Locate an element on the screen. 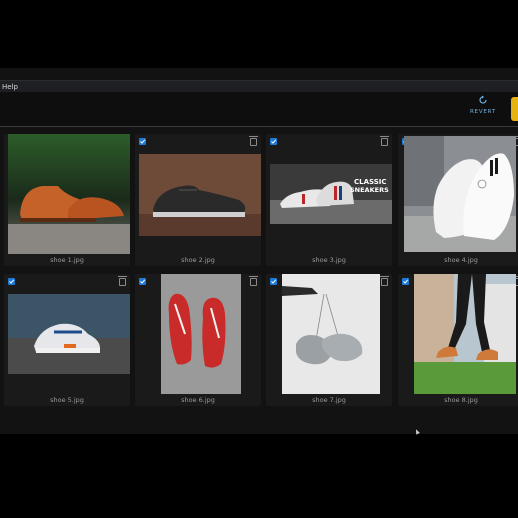 The height and width of the screenshot is (518, 518). tile-caption: shoe 6.jpg is located at coordinates (198, 400).